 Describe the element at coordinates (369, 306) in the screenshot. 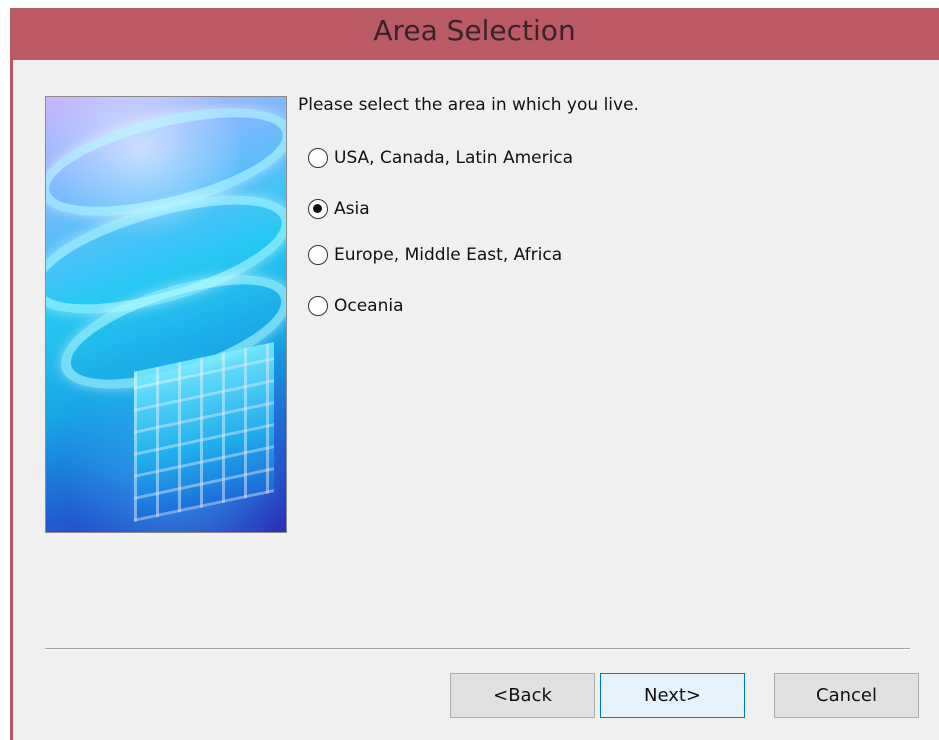

I see `radio-label: Oceania` at that location.